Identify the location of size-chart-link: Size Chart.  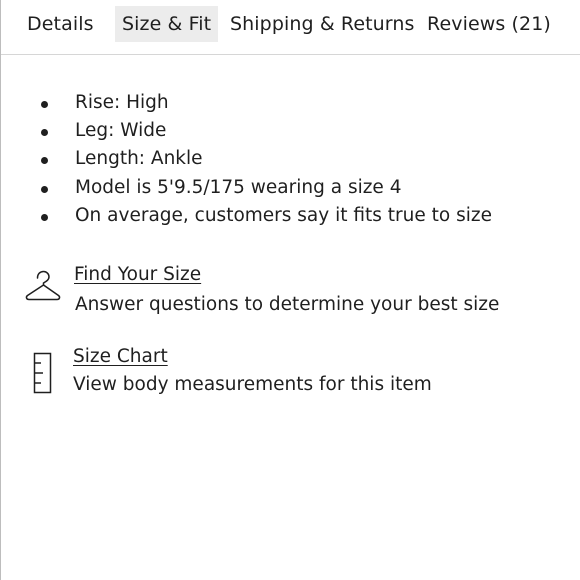
(120, 357).